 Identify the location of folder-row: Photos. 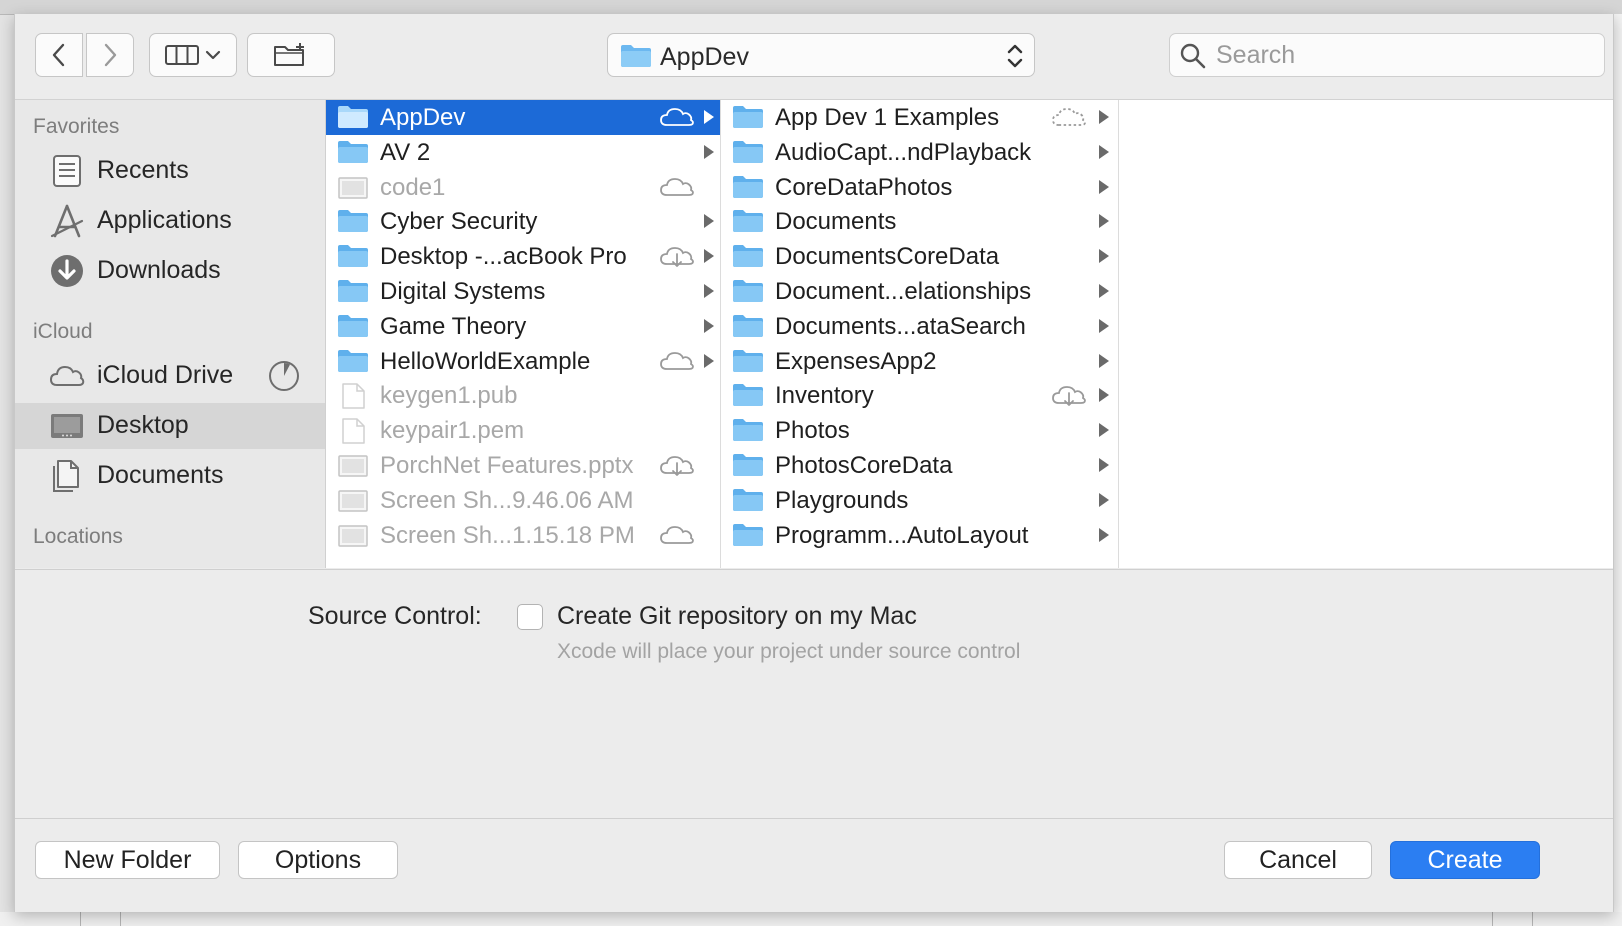
(919, 430).